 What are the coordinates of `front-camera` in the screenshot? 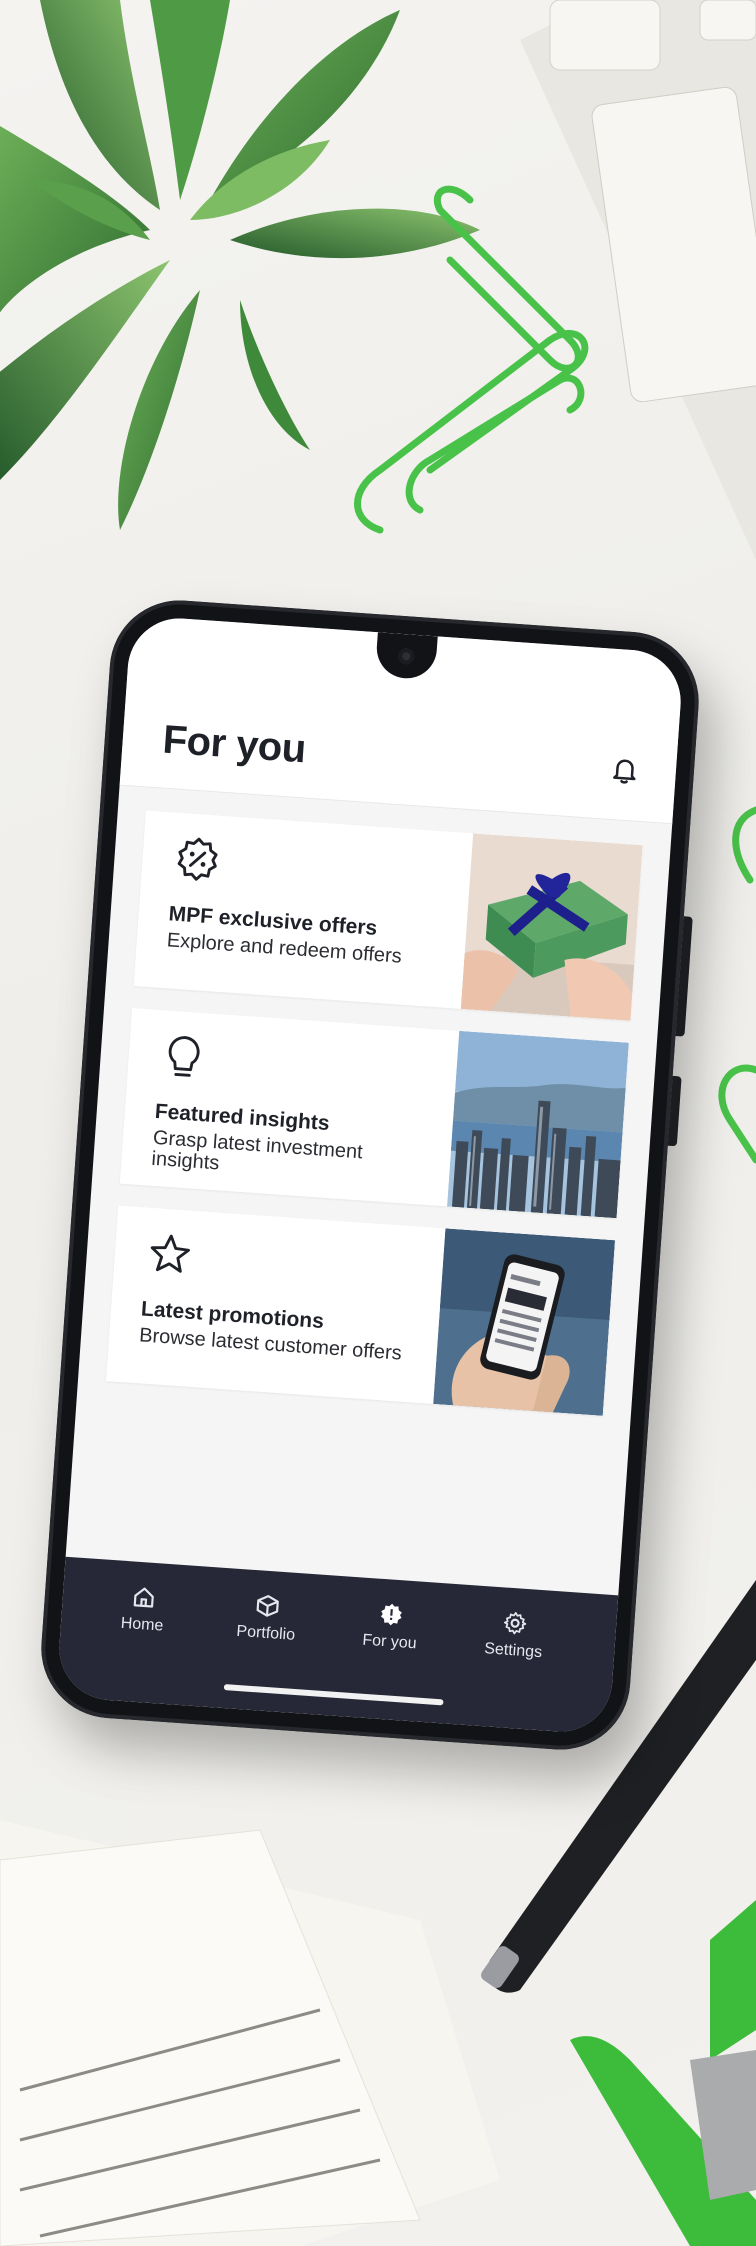 It's located at (406, 656).